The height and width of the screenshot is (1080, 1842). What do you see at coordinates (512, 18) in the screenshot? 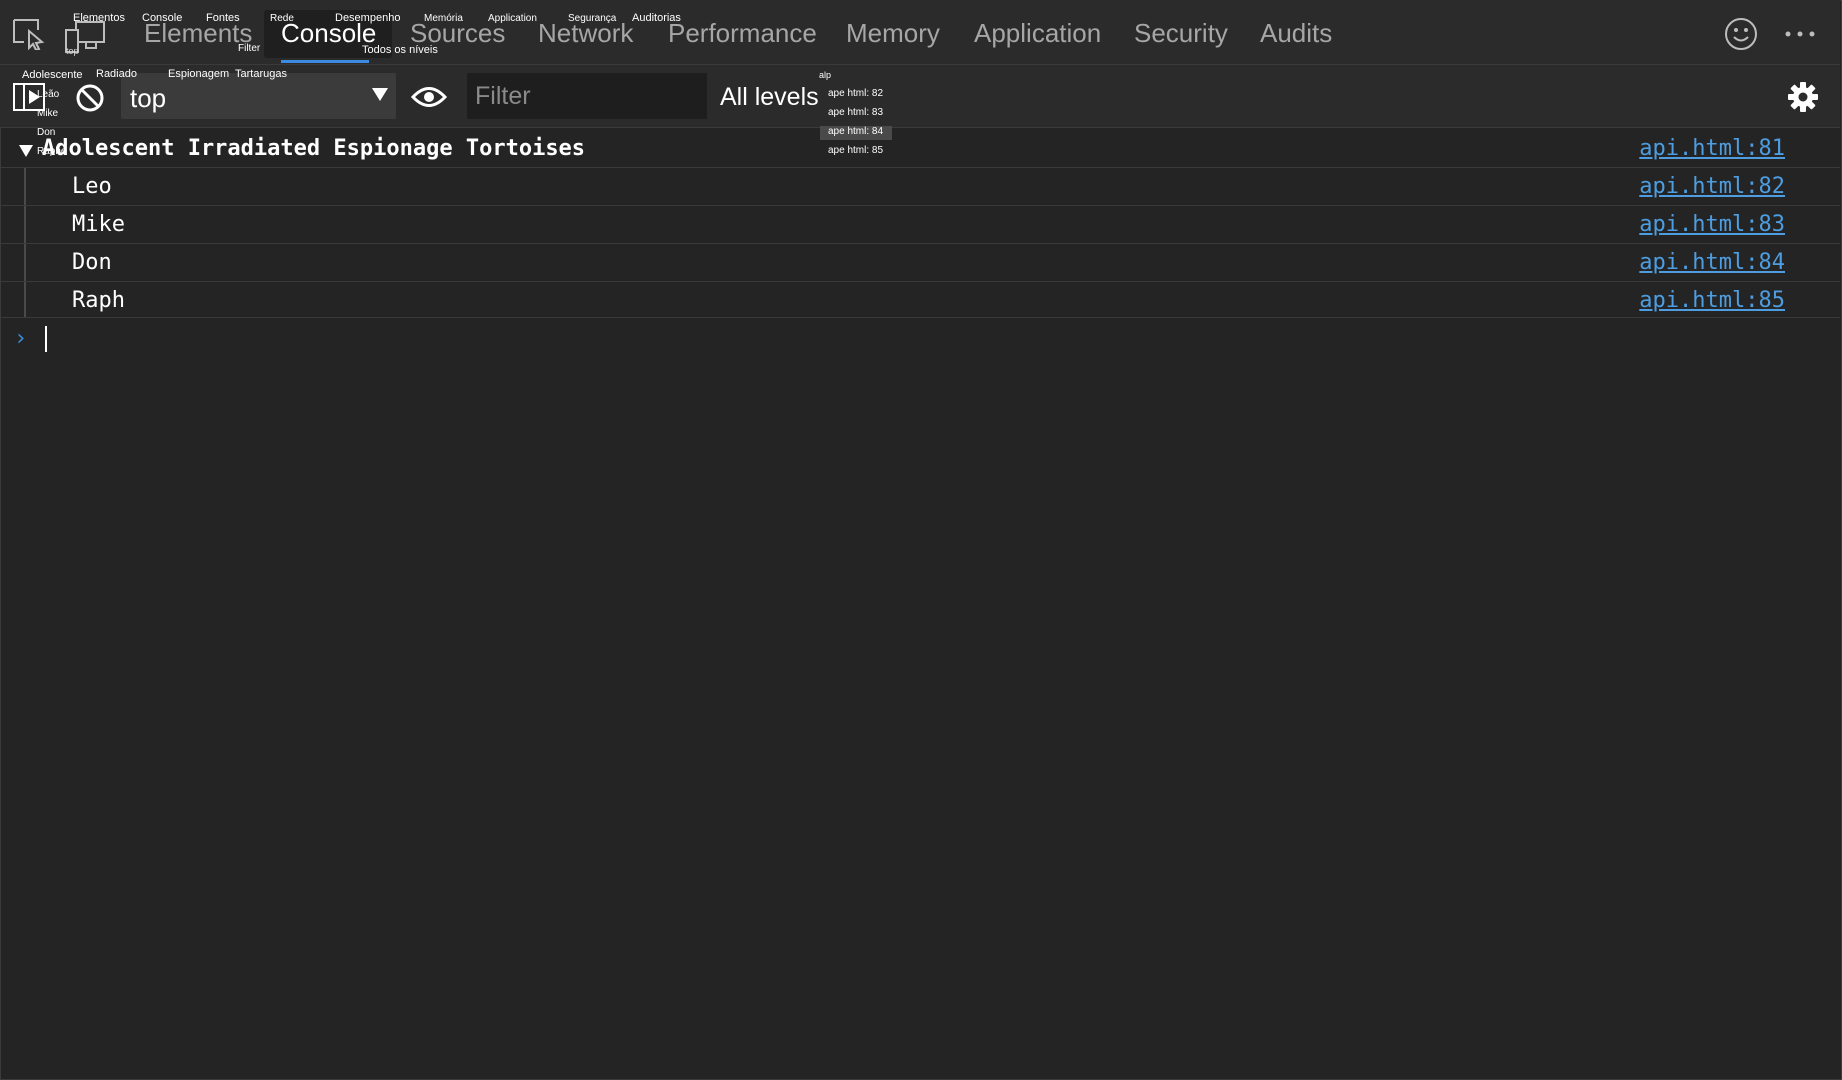
I see `tab-translation-application: Application` at bounding box center [512, 18].